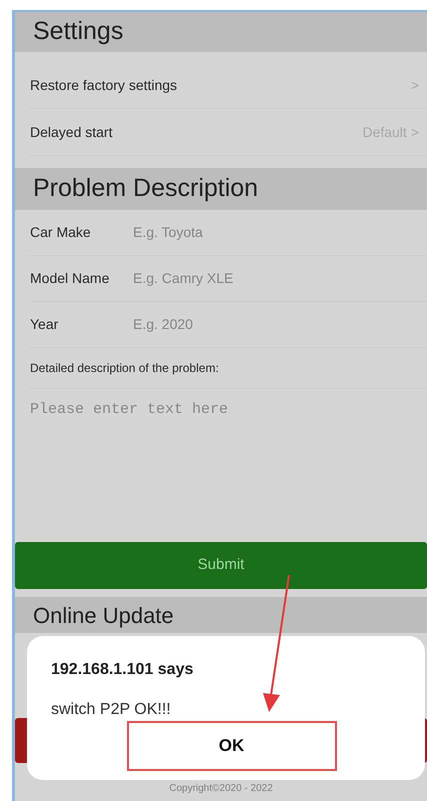  Describe the element at coordinates (122, 670) in the screenshot. I see `dialog-title: 192.168.1.101 says` at that location.